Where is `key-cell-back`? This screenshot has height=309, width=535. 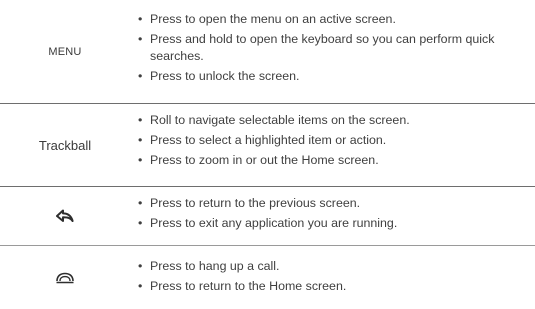
key-cell-back is located at coordinates (65, 216).